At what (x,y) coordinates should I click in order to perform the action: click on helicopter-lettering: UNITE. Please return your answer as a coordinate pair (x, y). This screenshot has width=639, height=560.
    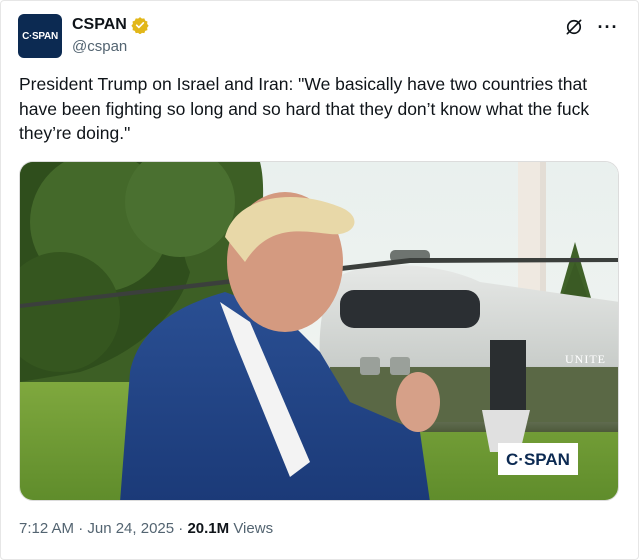
    Looking at the image, I should click on (585, 359).